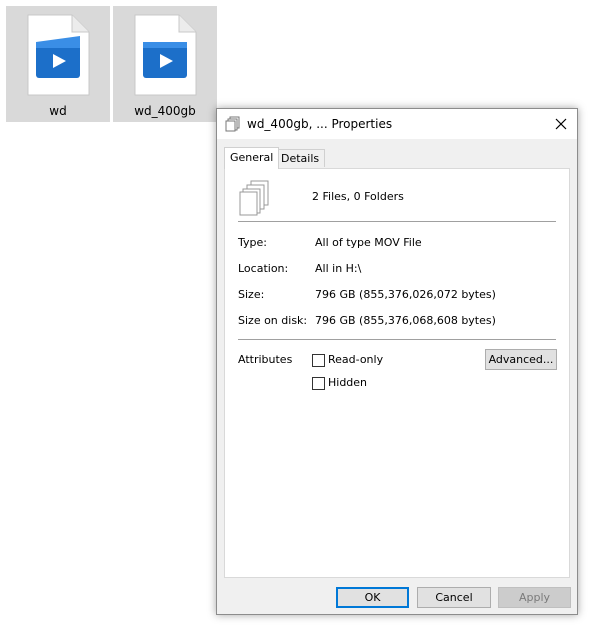 This screenshot has width=589, height=637. Describe the element at coordinates (318, 360) in the screenshot. I see `readonly-checkbox` at that location.